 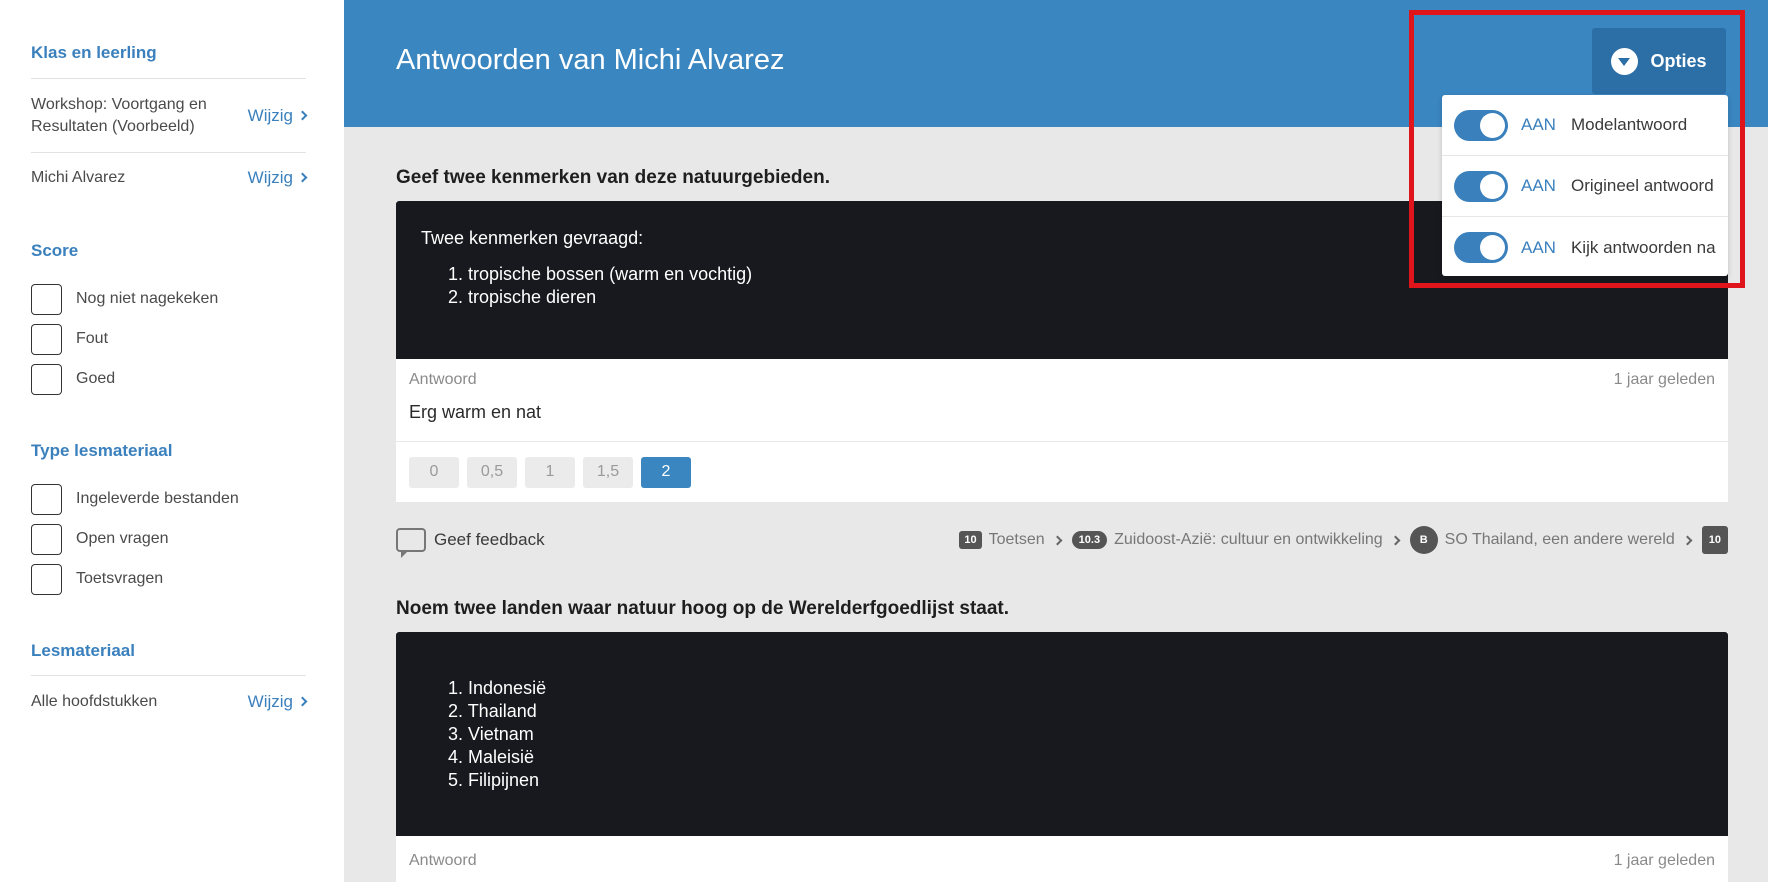 What do you see at coordinates (492, 472) in the screenshot?
I see `score-button: 0,5` at bounding box center [492, 472].